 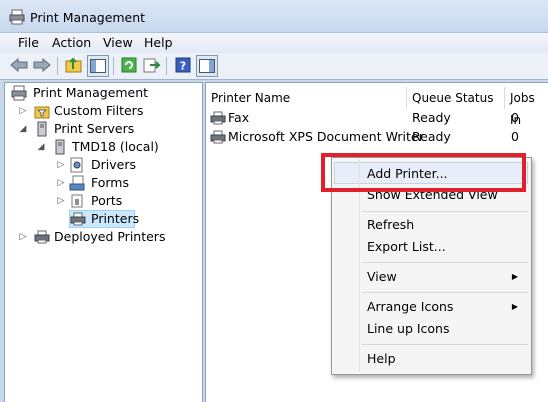 I want to click on tree-item-server-tmd18: ◢ TMD18 (local), so click(x=117, y=147).